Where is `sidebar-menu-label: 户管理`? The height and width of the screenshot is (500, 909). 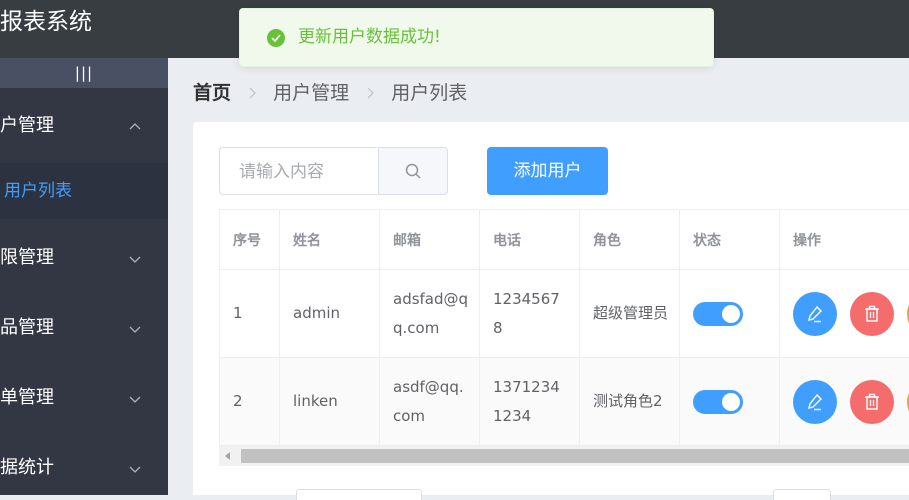
sidebar-menu-label: 户管理 is located at coordinates (27, 125).